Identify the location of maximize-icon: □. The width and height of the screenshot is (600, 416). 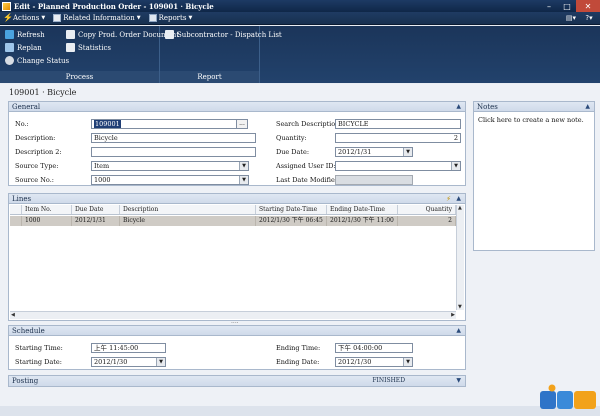
(567, 6).